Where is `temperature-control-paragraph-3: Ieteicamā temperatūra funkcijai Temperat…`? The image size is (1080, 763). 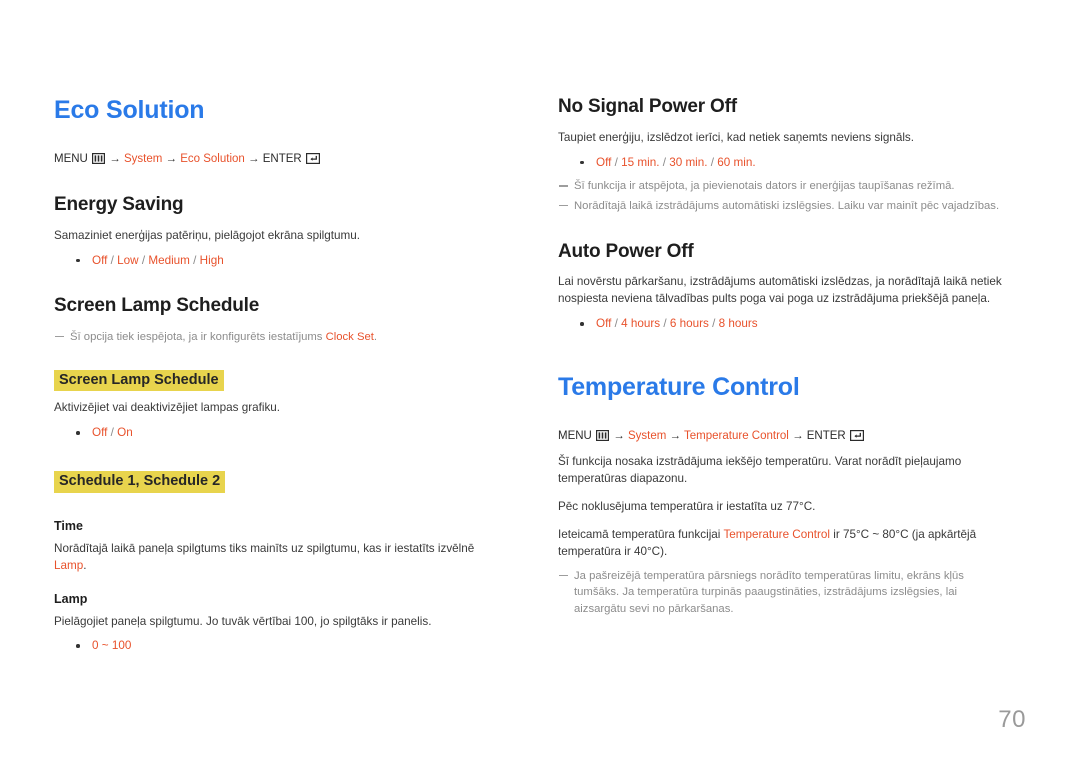 temperature-control-paragraph-3: Ieteicamā temperatūra funkcijai Temperat… is located at coordinates (780, 544).